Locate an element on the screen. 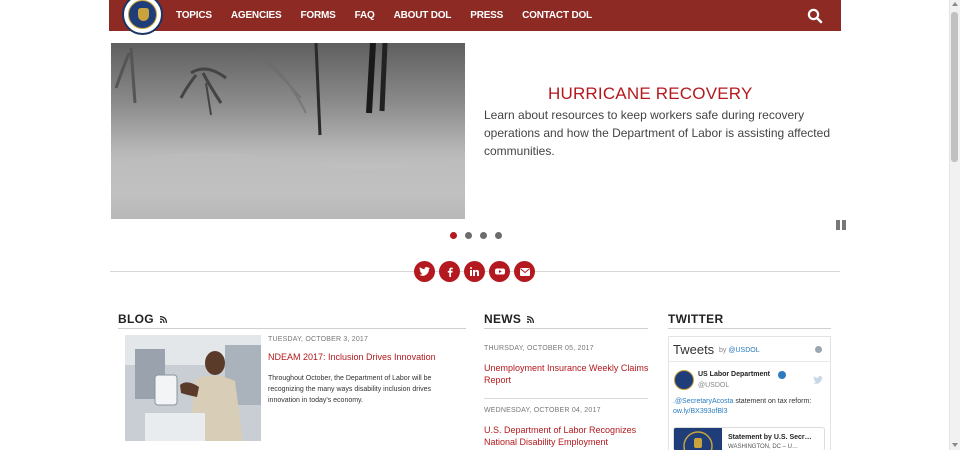 The height and width of the screenshot is (450, 960). blog-image is located at coordinates (193, 388).